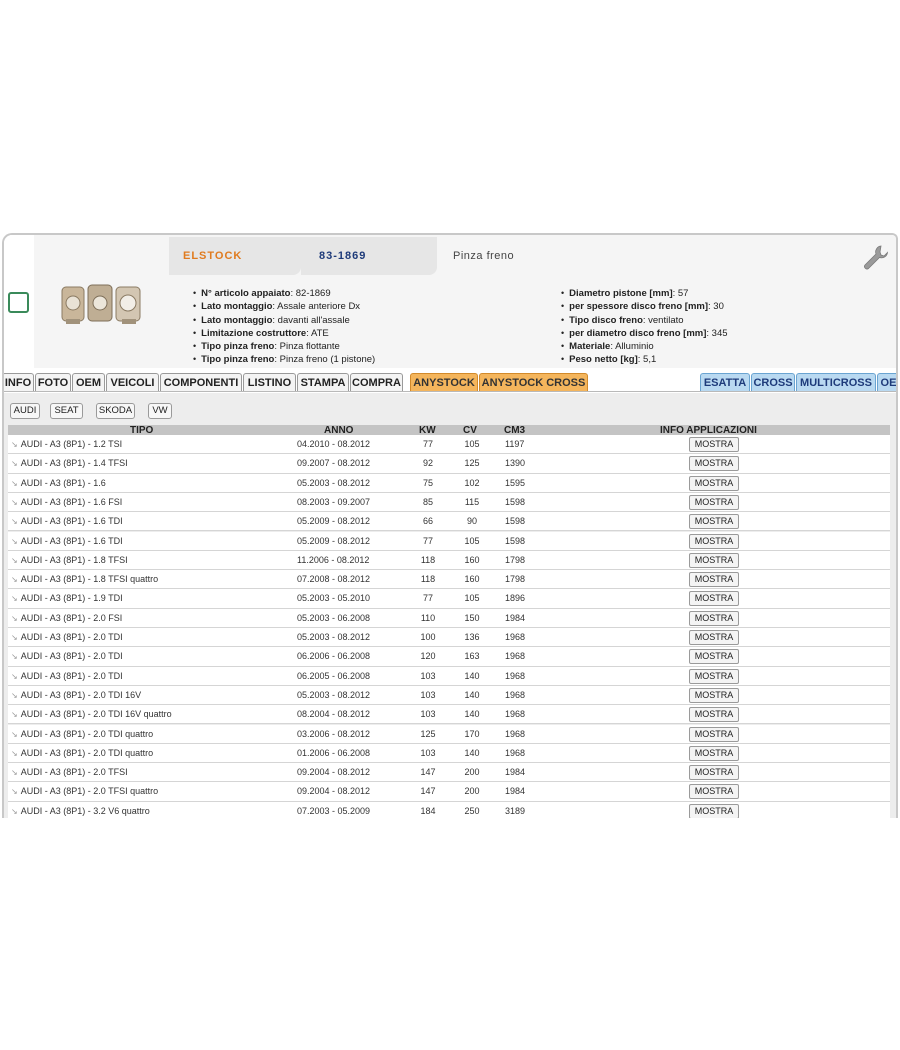 This screenshot has height=1050, width=900. What do you see at coordinates (638, 333) in the screenshot?
I see `spec-label: per diametro disco freno [mm]` at bounding box center [638, 333].